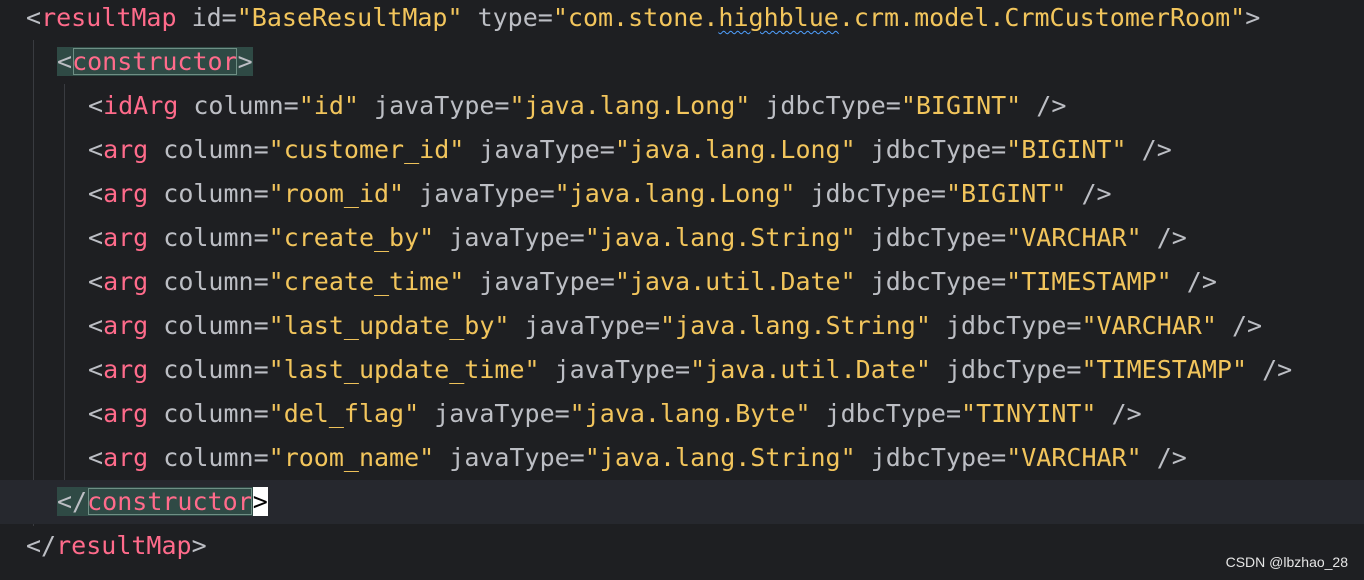  Describe the element at coordinates (206, 17) in the screenshot. I see `attr-name: id=` at that location.